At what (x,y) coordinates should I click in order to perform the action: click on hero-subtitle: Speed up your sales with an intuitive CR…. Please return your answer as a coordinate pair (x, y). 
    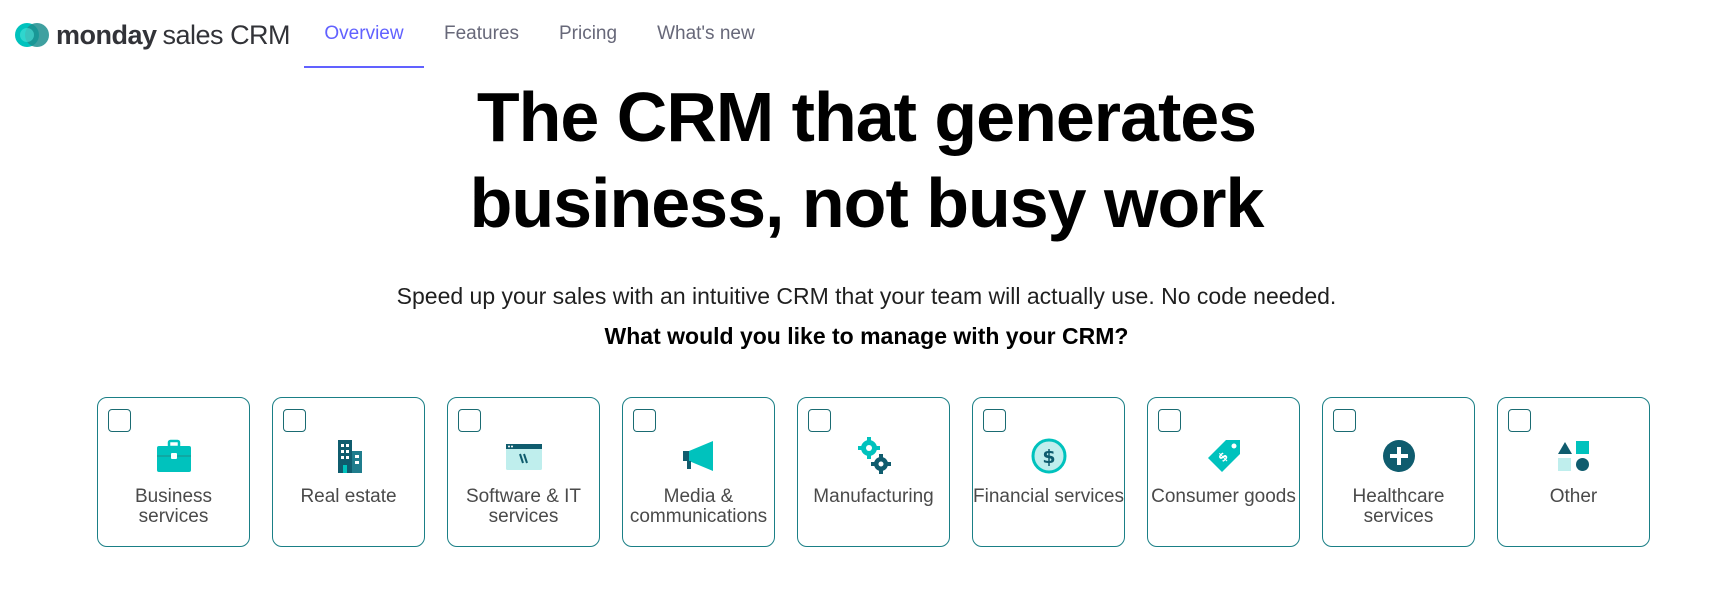
    Looking at the image, I should click on (866, 296).